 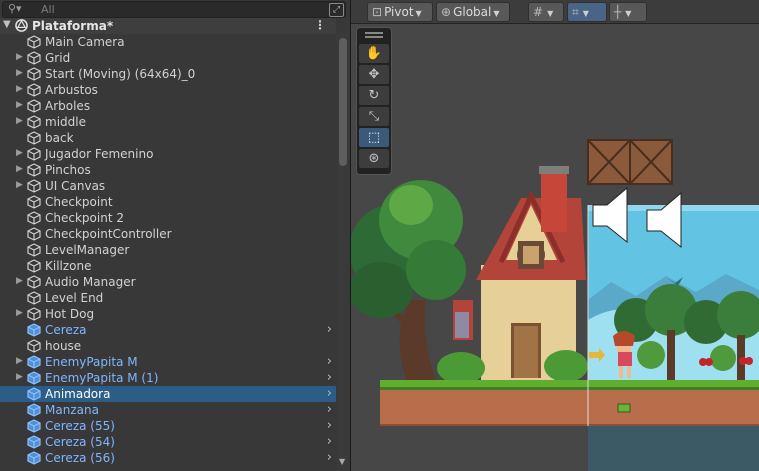 I want to click on hierarchy-item: back, so click(x=168, y=138).